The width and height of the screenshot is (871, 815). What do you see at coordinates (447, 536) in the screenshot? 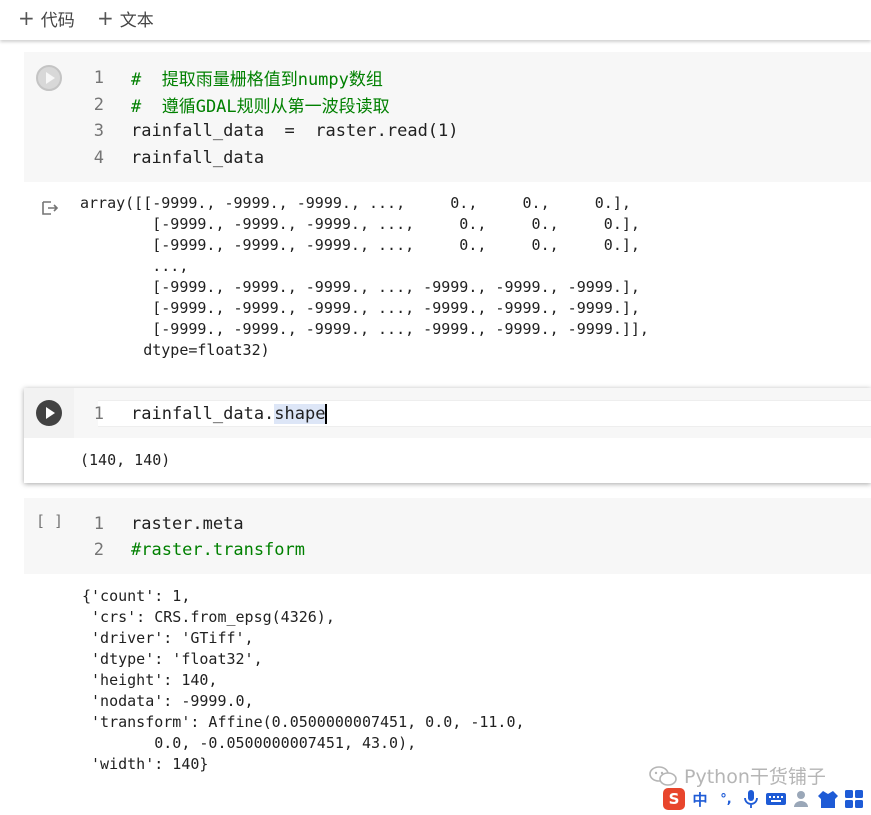
I see `code-editor: [ ] 1 raster.meta 2 #raster.transform` at bounding box center [447, 536].